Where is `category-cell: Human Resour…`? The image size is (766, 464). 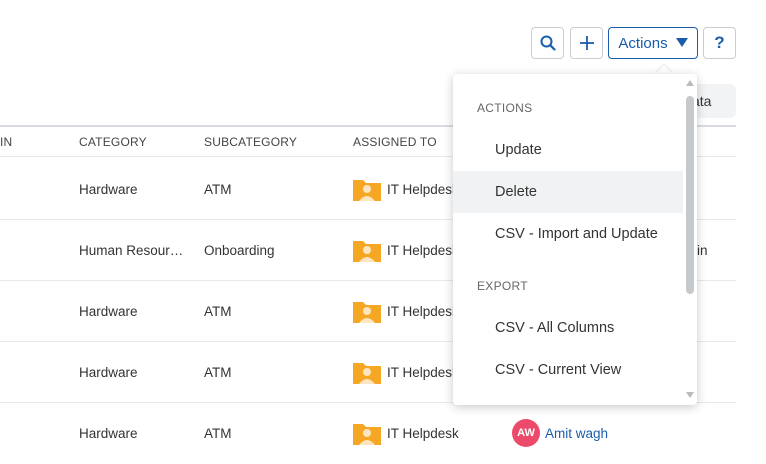
category-cell: Human Resour… is located at coordinates (131, 250).